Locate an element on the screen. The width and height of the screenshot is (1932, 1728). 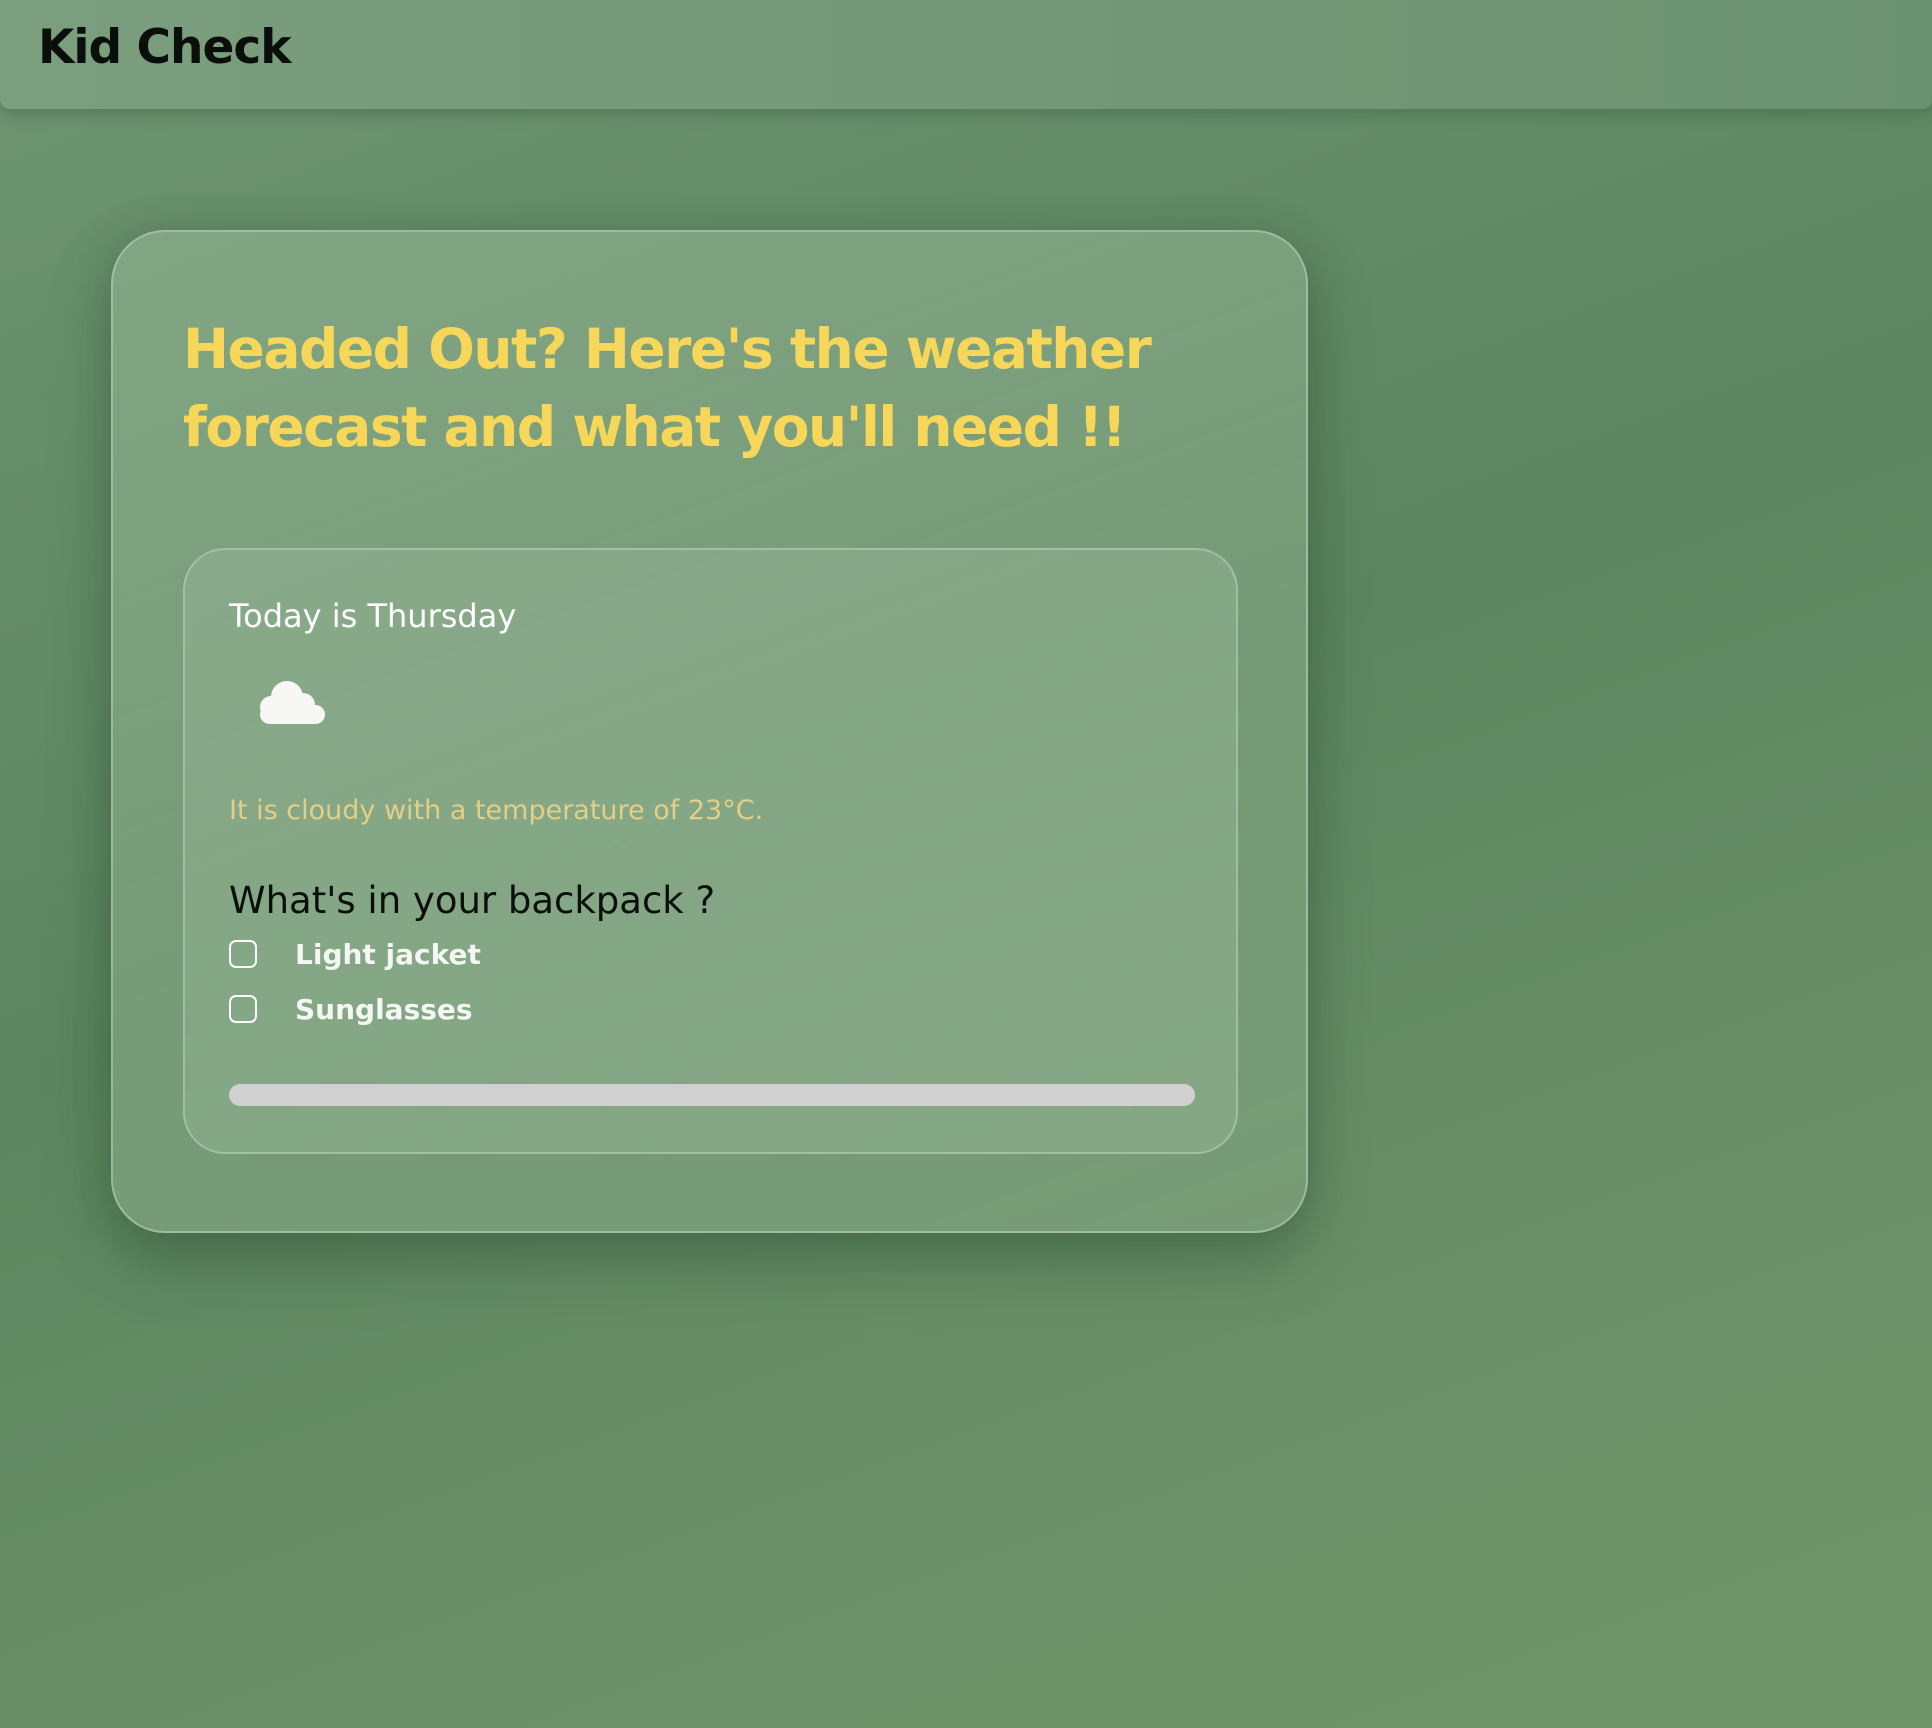
checklist-item-sunglasses: Sunglasses is located at coordinates (351, 1009).